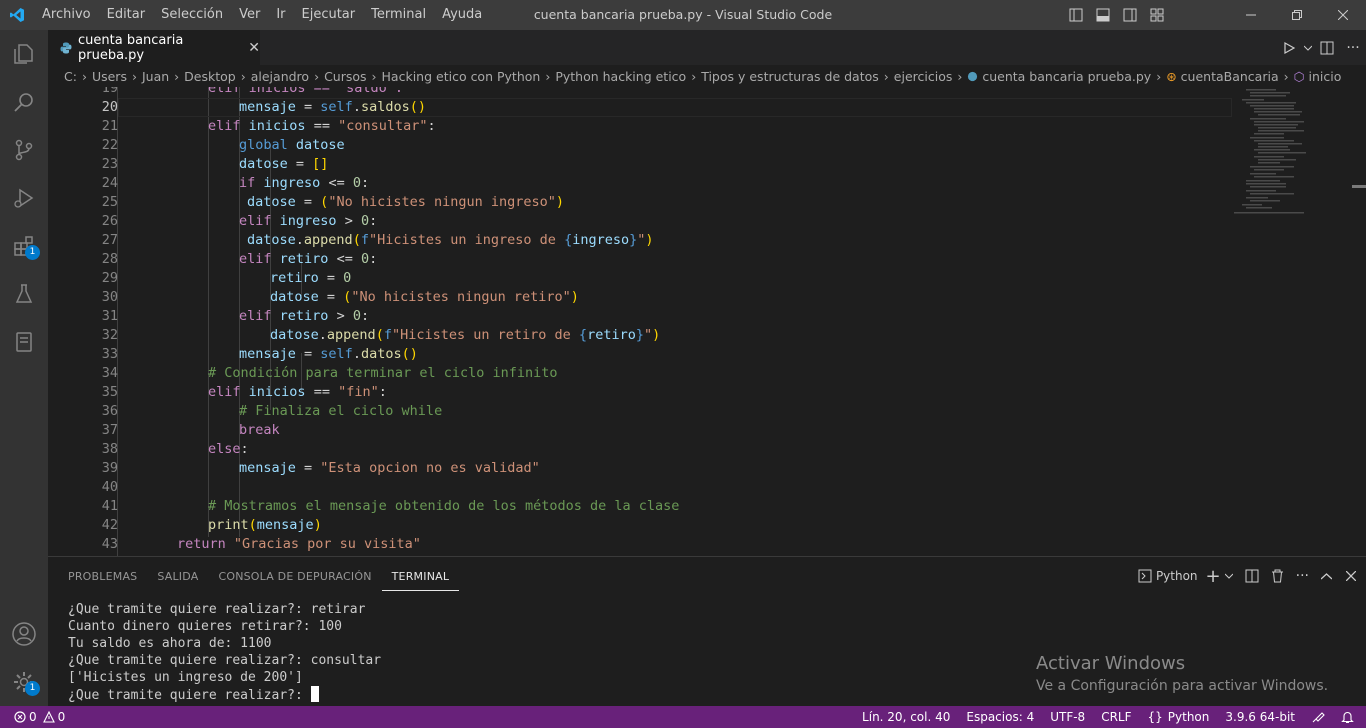 The image size is (1366, 728). Describe the element at coordinates (259, 430) in the screenshot. I see `token: break` at that location.